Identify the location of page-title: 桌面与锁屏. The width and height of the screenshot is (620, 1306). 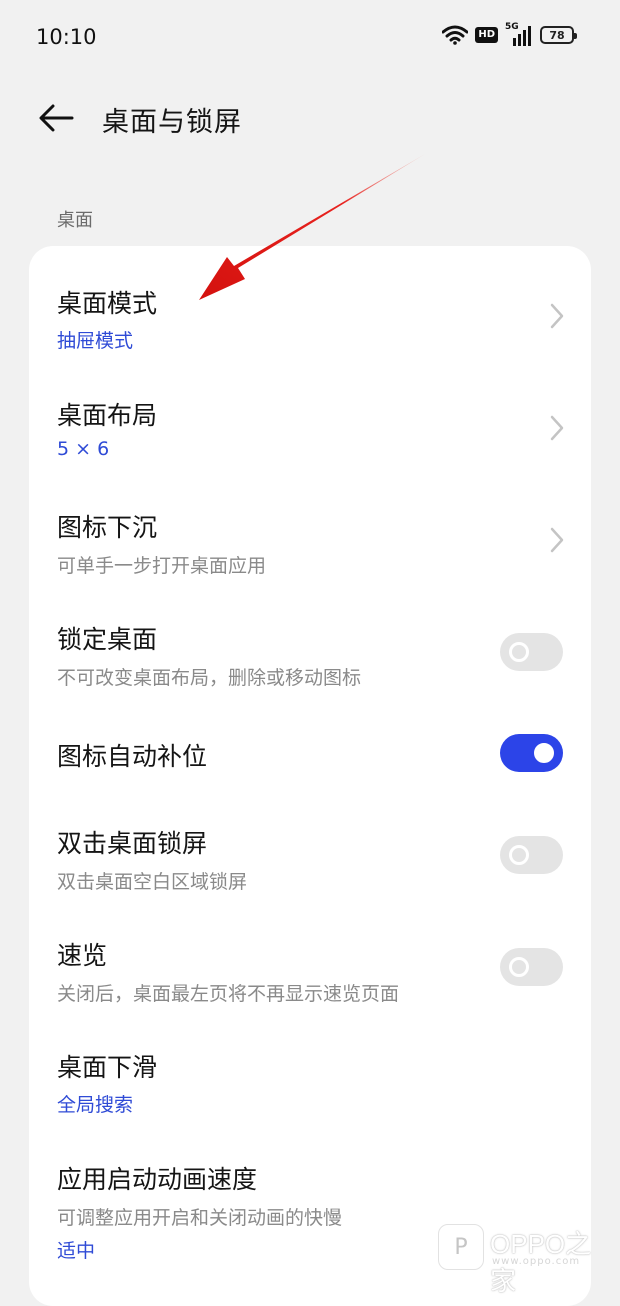
(172, 122).